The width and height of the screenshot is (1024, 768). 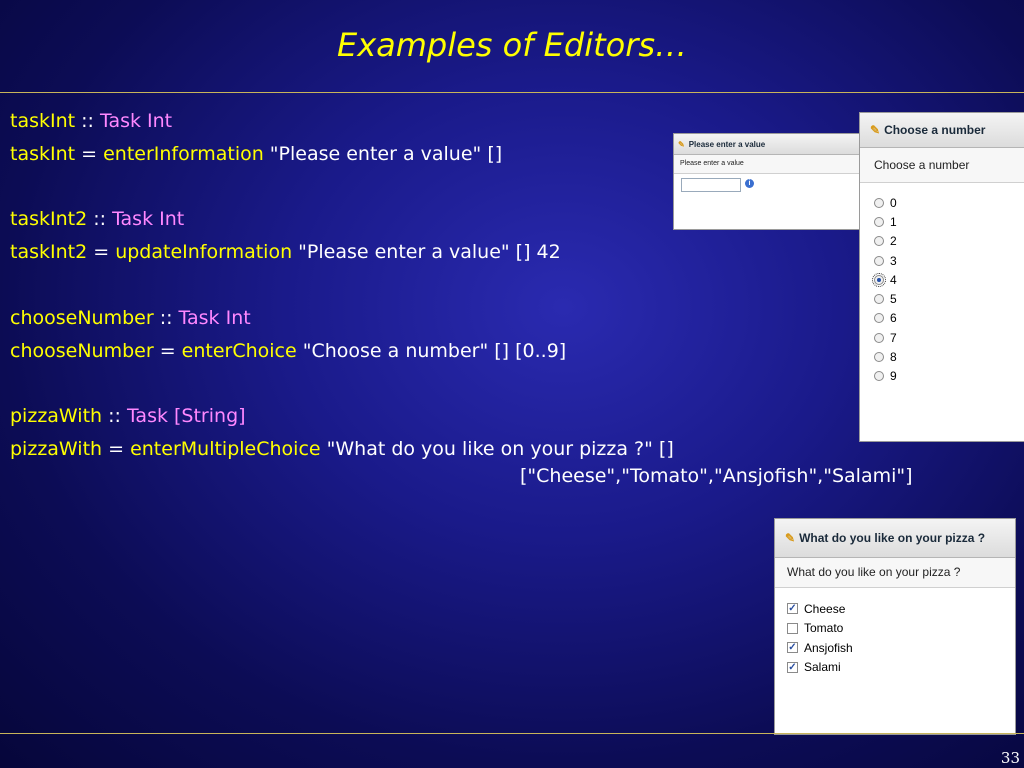 I want to click on panel-header: ✎ Choose a number, so click(x=942, y=130).